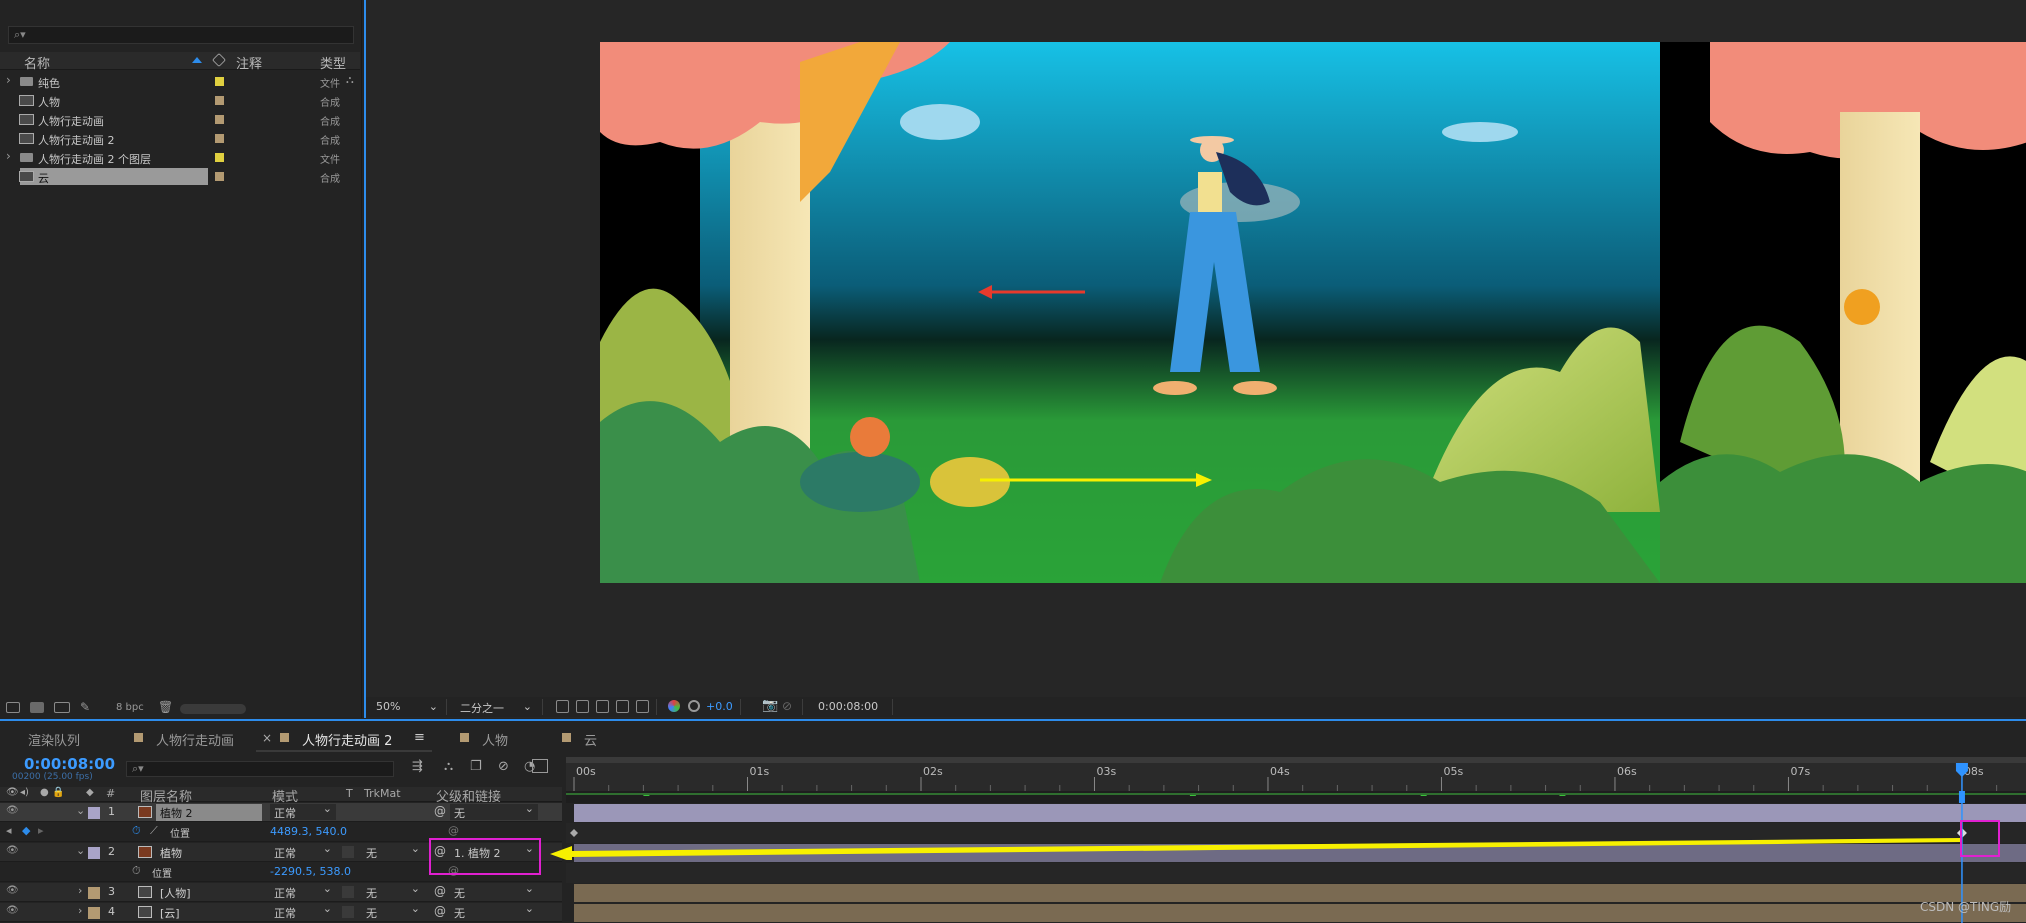 This screenshot has height=923, width=2026. Describe the element at coordinates (165, 707) in the screenshot. I see `trash-icon: 🗑` at that location.